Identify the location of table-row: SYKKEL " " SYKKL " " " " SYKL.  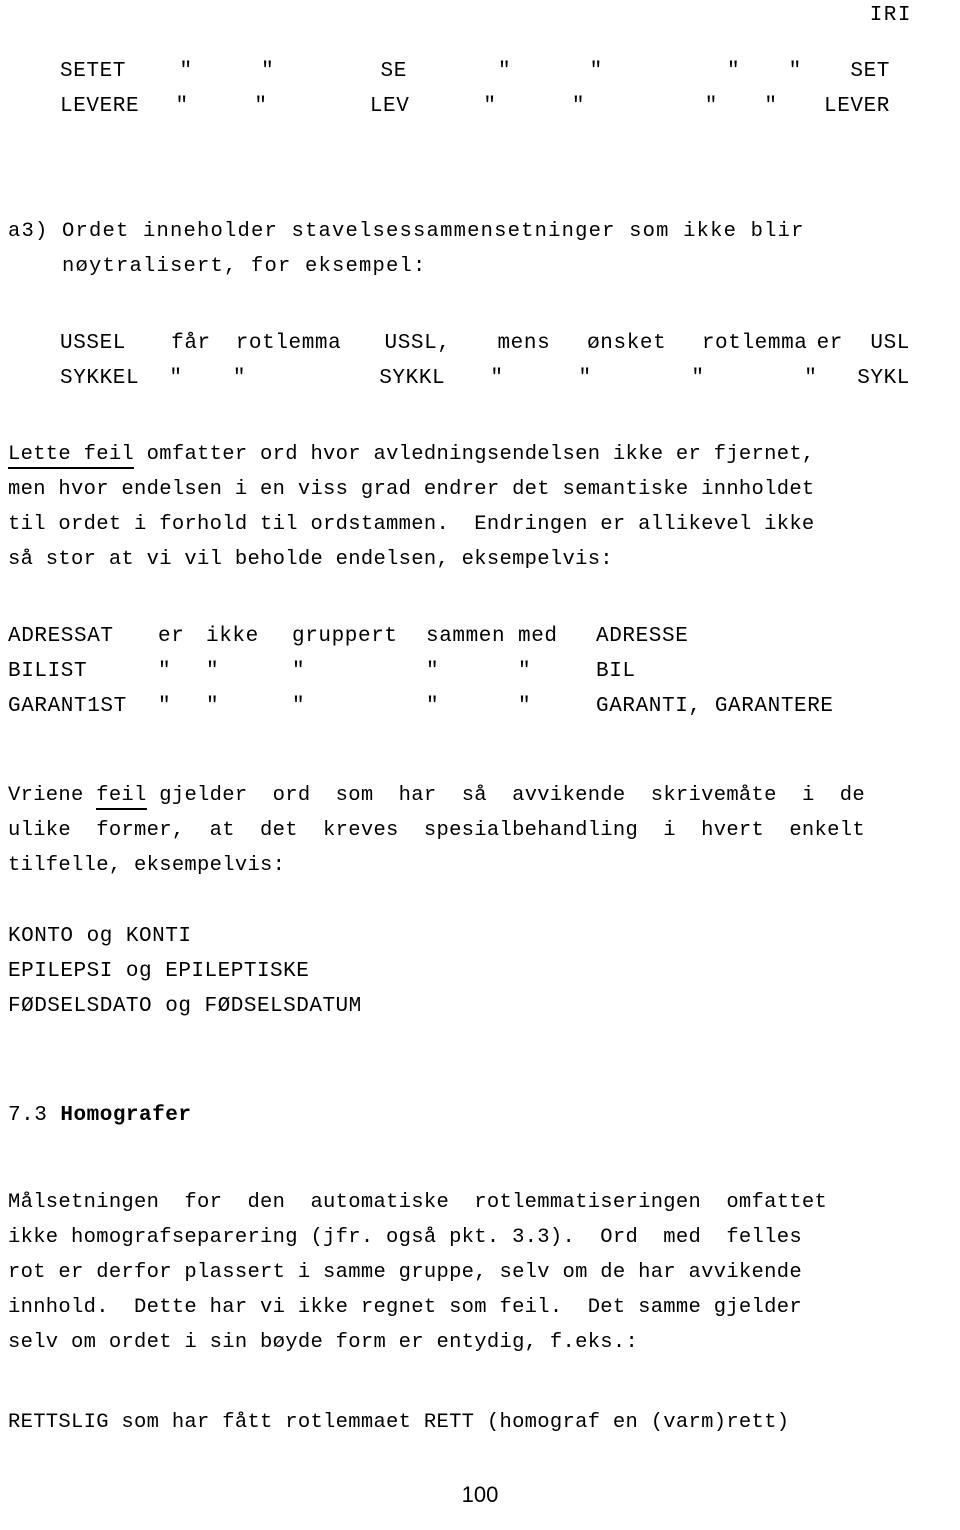
(485, 384).